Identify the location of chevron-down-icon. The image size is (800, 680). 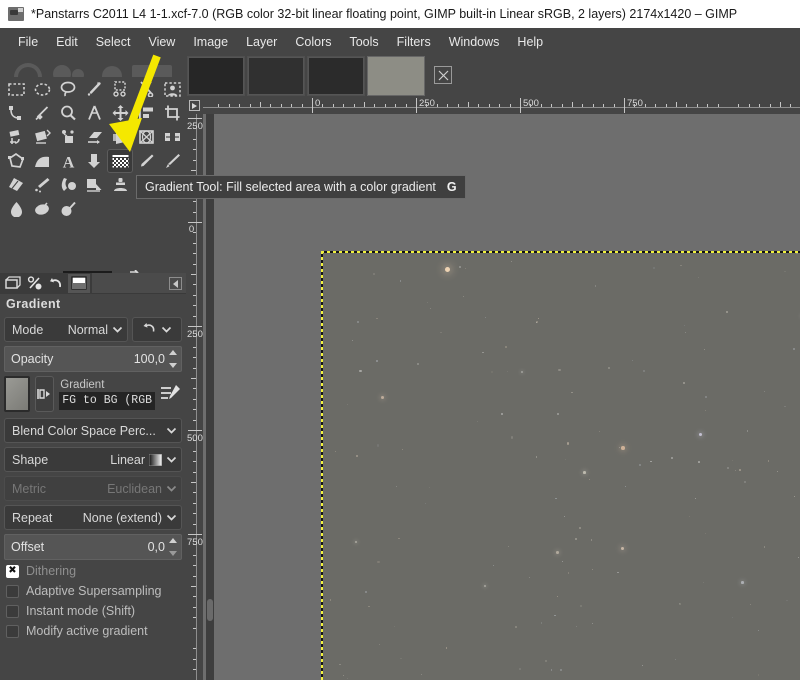
(171, 430).